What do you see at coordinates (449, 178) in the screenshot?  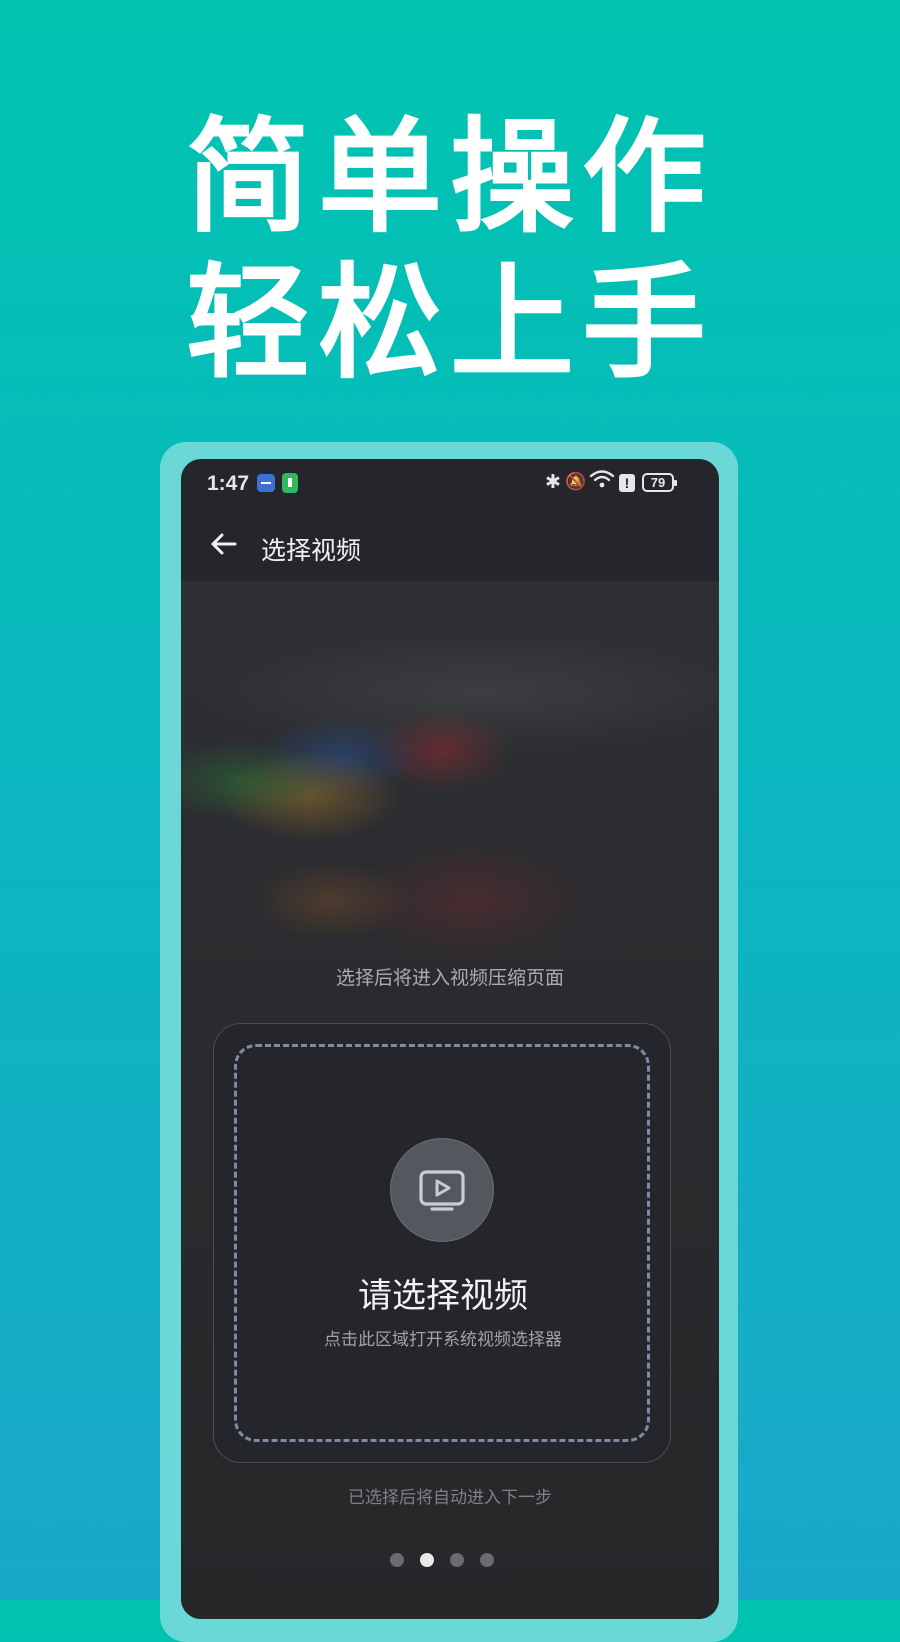 I see `headline-line-1: 简单操作` at bounding box center [449, 178].